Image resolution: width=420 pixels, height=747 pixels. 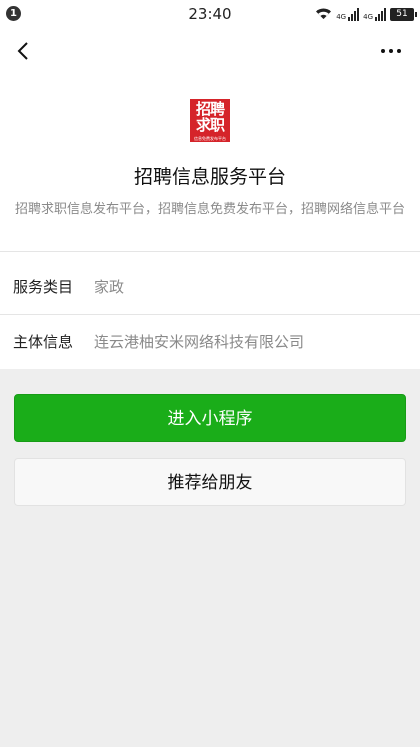 I want to click on chevron-left-icon, so click(x=22, y=51).